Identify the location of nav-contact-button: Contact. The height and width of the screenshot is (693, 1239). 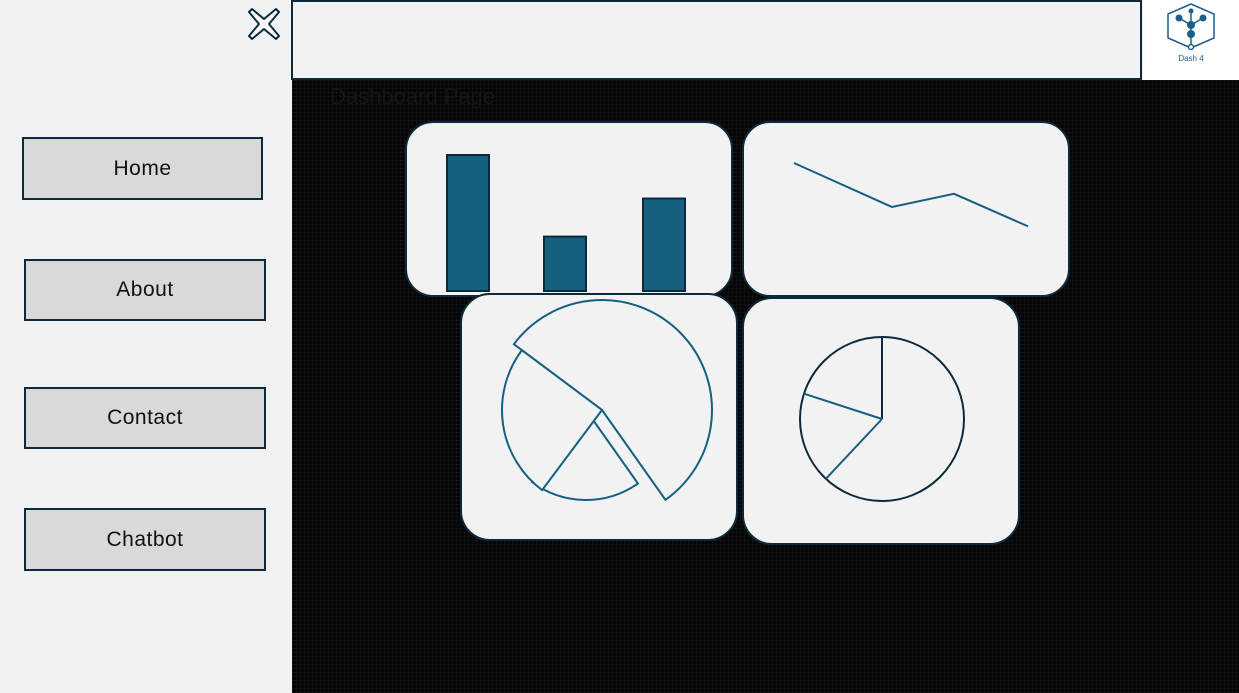
(145, 418).